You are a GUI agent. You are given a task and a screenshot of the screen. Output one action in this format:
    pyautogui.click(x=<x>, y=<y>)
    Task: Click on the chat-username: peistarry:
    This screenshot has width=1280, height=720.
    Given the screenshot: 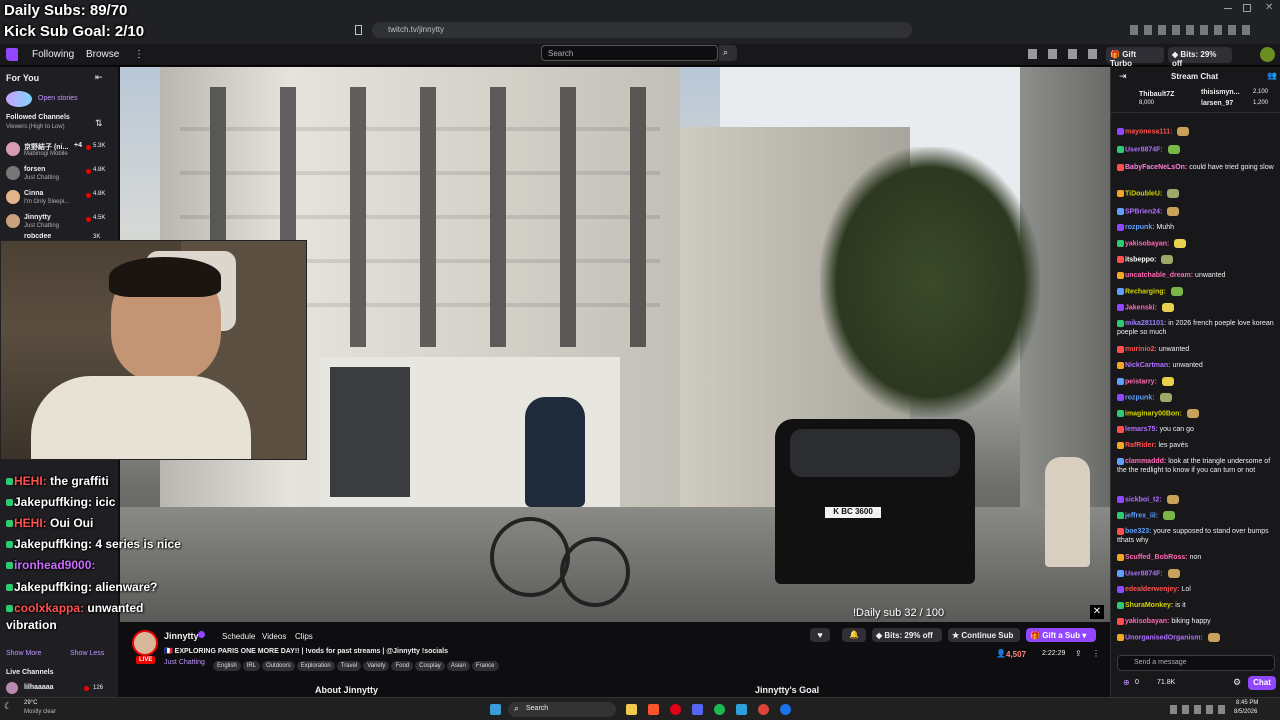 What is the action you would take?
    pyautogui.click(x=1141, y=381)
    